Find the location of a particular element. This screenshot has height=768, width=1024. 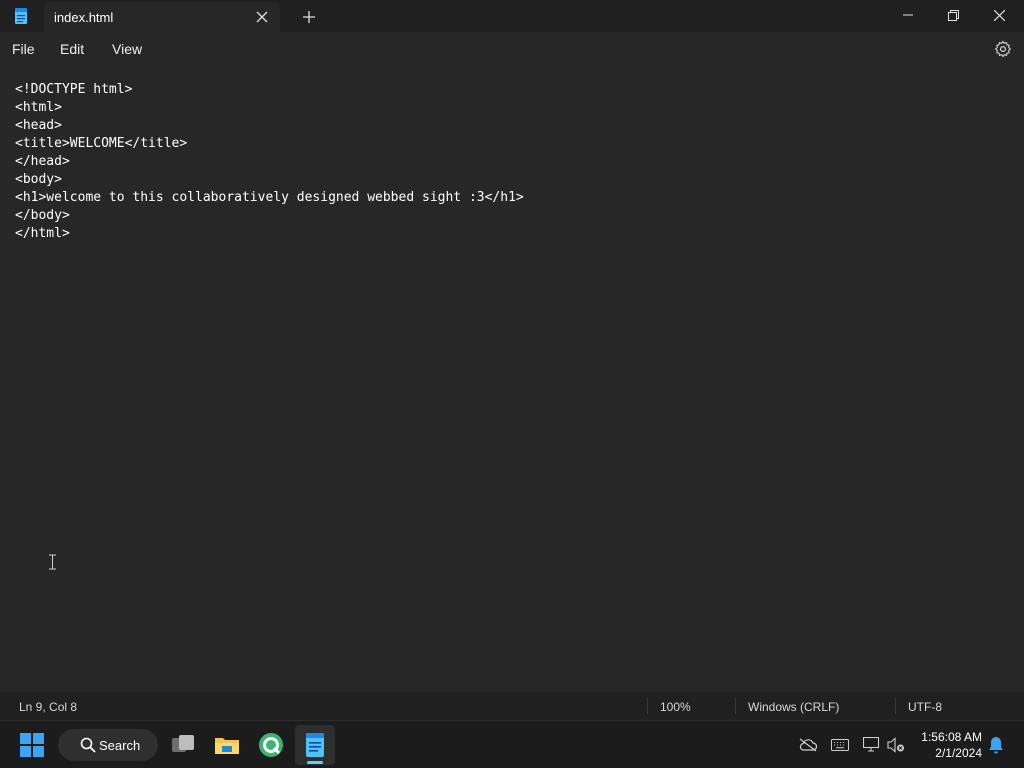

active-app-indicator is located at coordinates (315, 762).